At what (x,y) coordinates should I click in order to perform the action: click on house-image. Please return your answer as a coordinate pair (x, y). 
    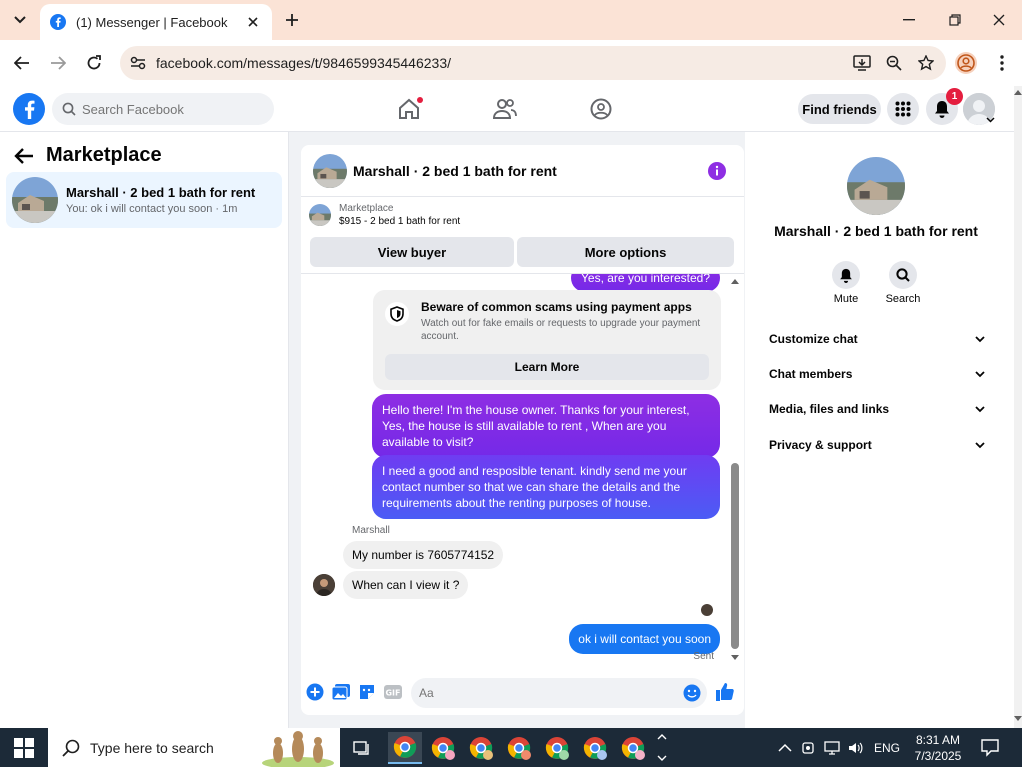
    Looking at the image, I should click on (320, 215).